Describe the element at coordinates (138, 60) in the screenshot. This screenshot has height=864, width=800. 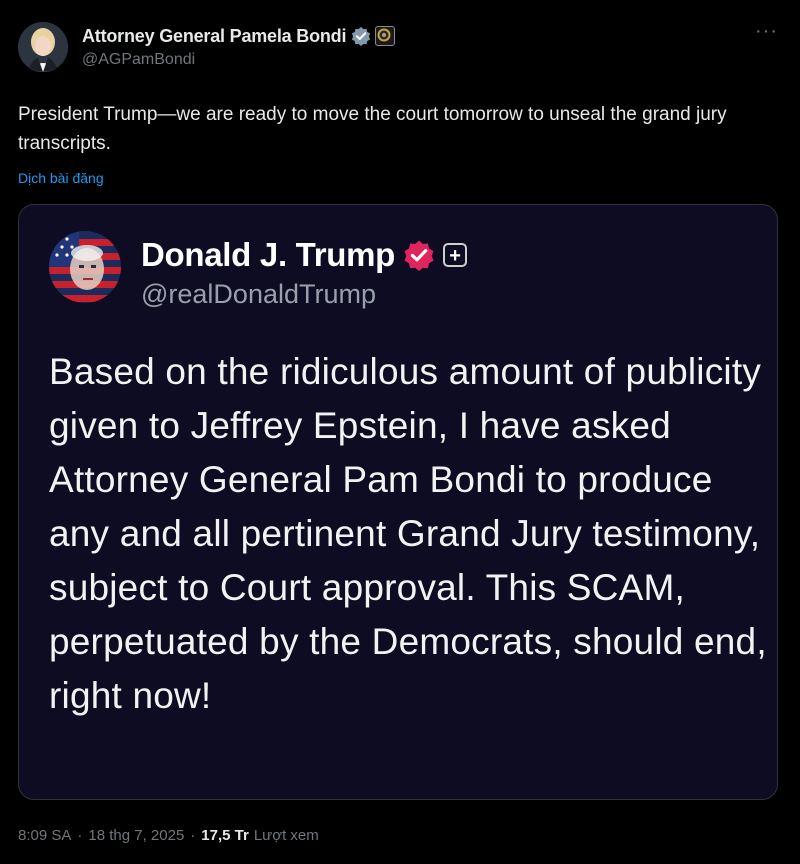
I see `author-handle: @AGPamBondi` at that location.